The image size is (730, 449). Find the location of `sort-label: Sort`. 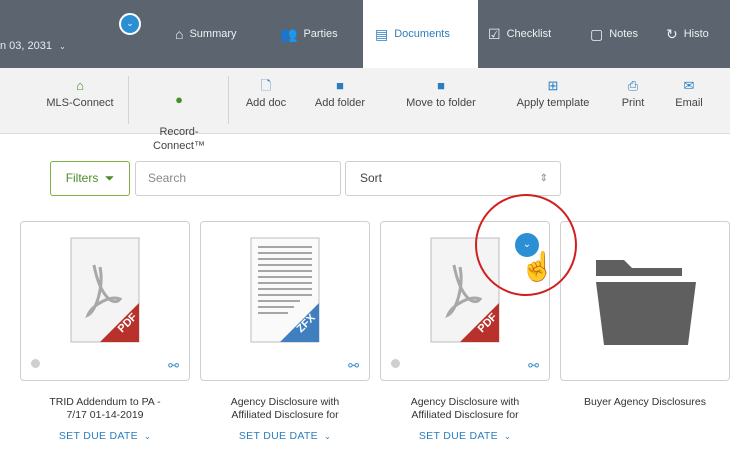

sort-label: Sort is located at coordinates (371, 178).